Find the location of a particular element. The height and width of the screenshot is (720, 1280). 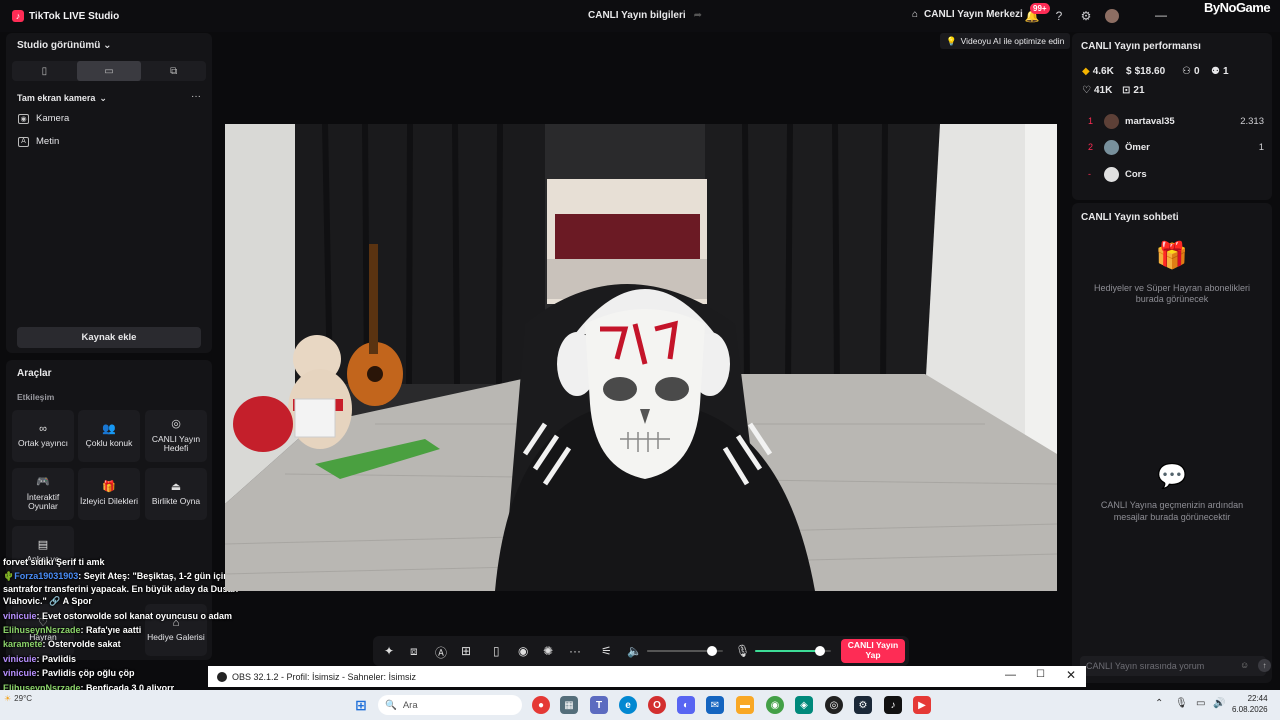

ranking-row: - Cors is located at coordinates (1176, 174).